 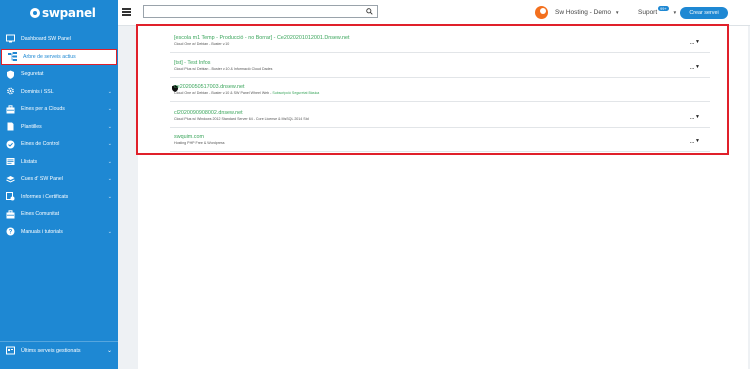 What do you see at coordinates (648, 12) in the screenshot?
I see `support-label: Suport` at bounding box center [648, 12].